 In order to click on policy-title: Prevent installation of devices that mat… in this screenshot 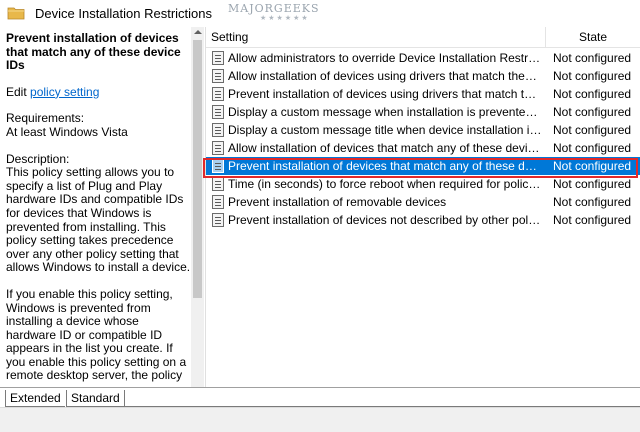, I will do `click(93, 52)`.